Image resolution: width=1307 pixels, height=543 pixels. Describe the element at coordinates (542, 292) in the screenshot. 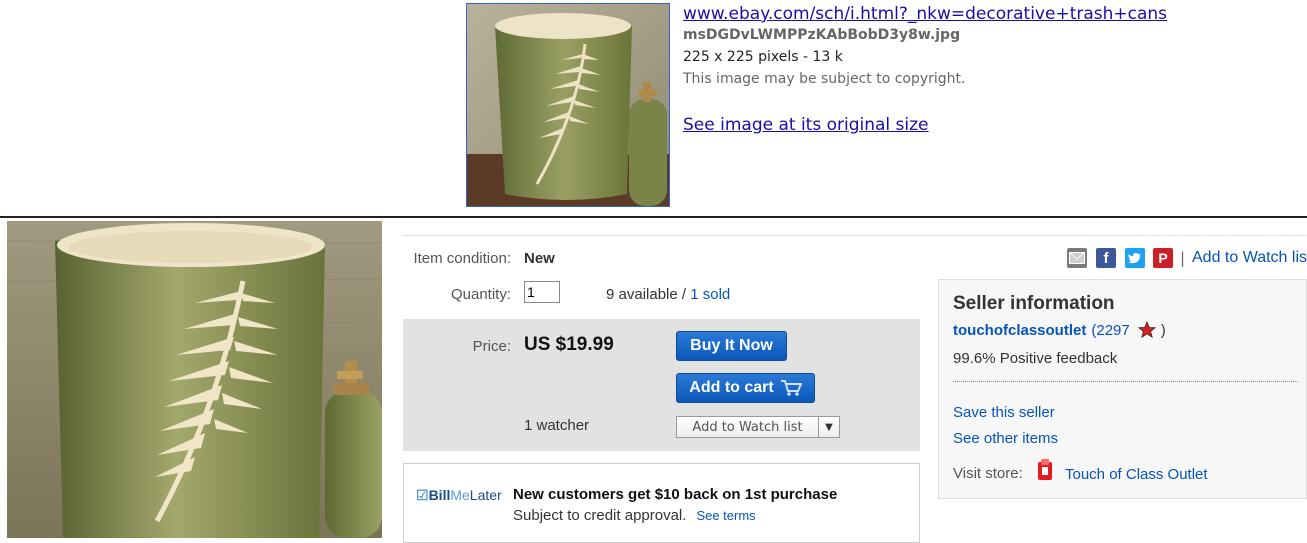

I see `quantity-input` at that location.